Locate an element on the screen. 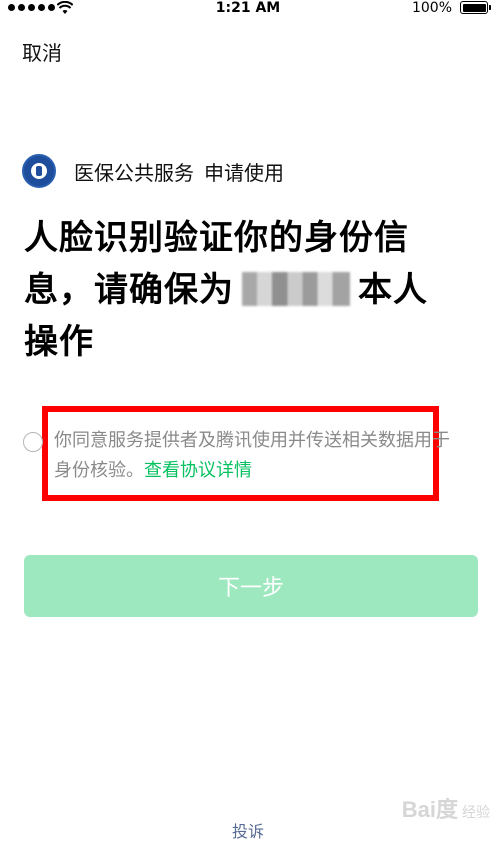  status-bar: 1:21 AM 100% is located at coordinates (248, 9).